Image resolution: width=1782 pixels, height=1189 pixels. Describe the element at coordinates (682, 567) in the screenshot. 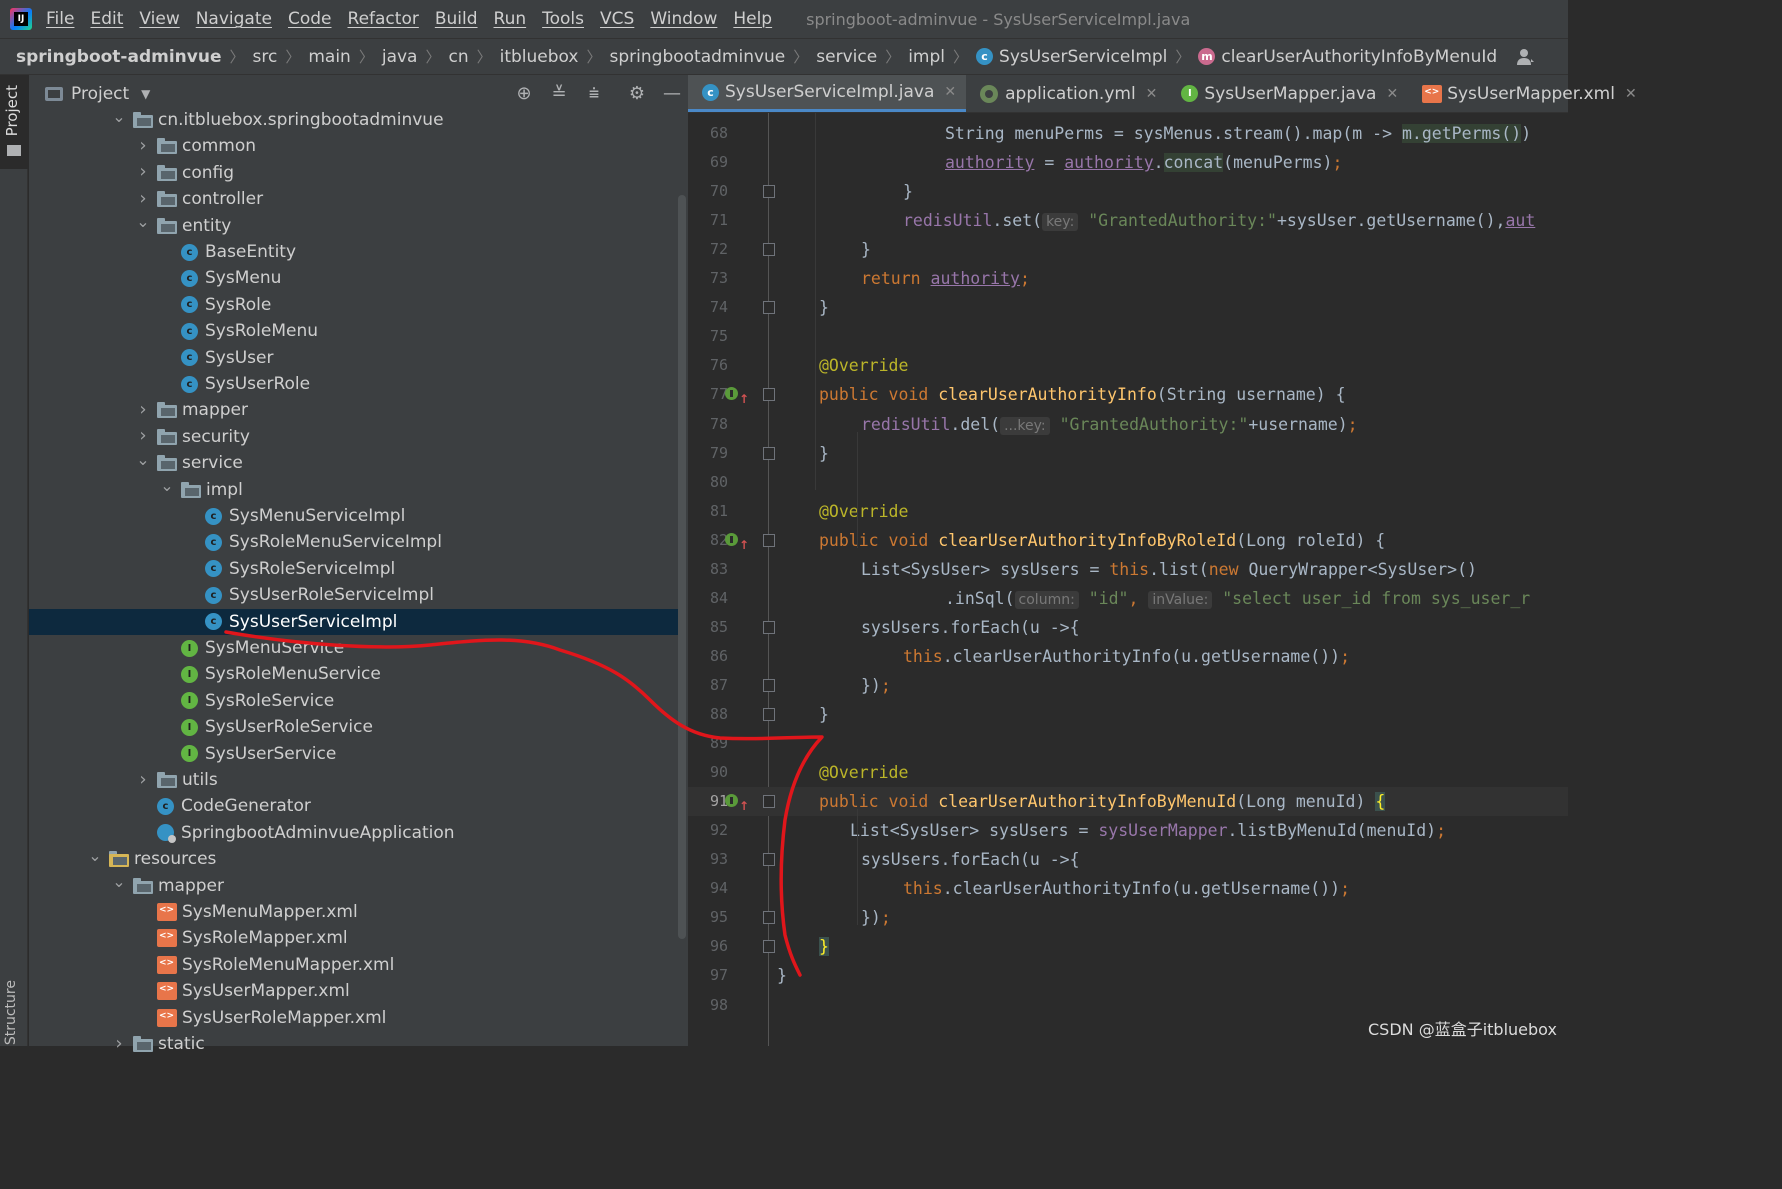

I see `project-scrollbar` at that location.